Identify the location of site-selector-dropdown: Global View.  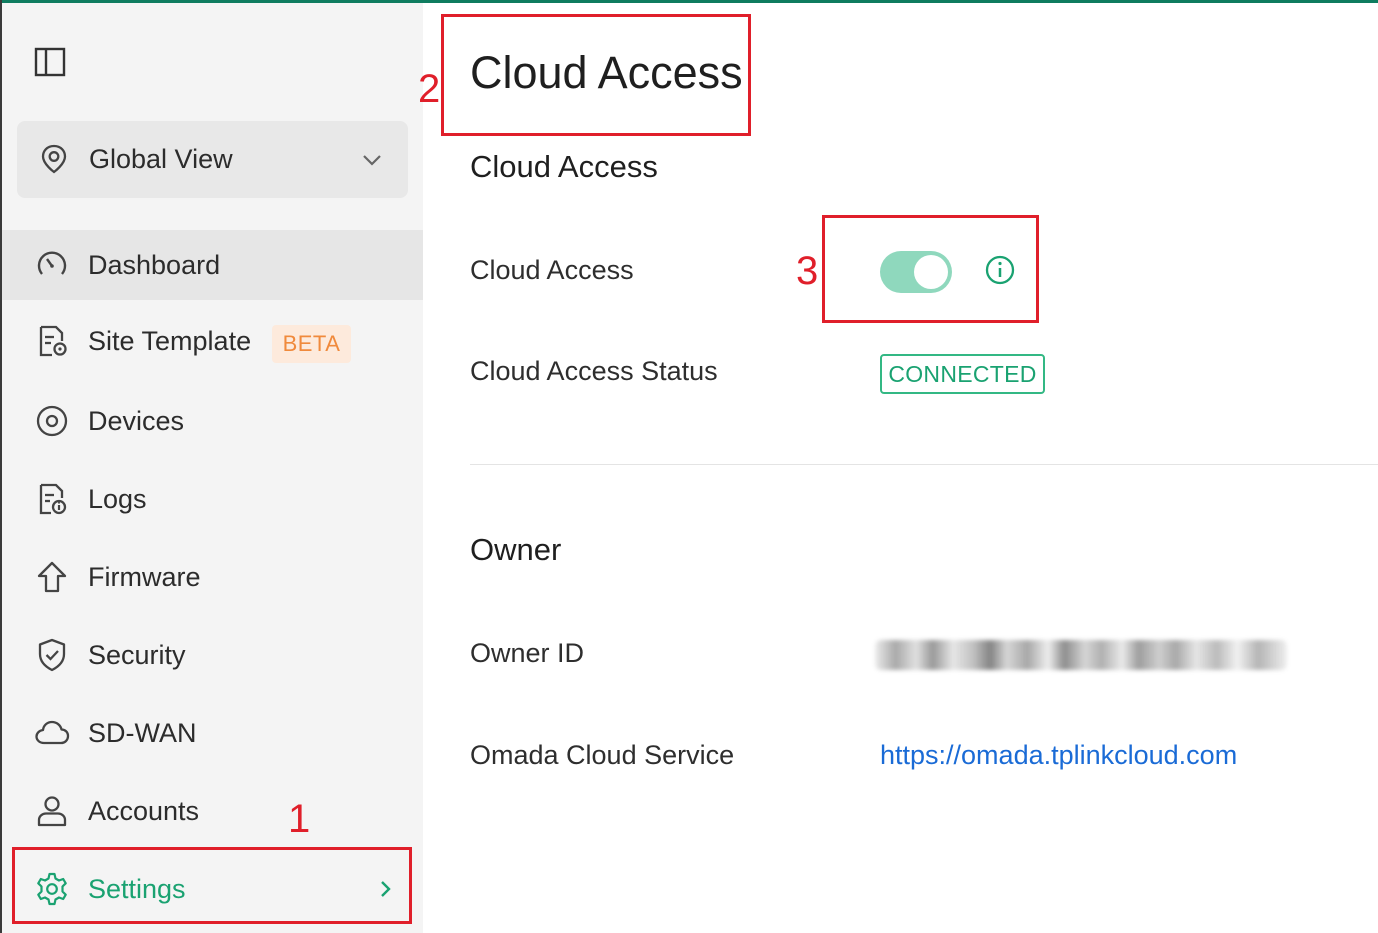
(212, 159).